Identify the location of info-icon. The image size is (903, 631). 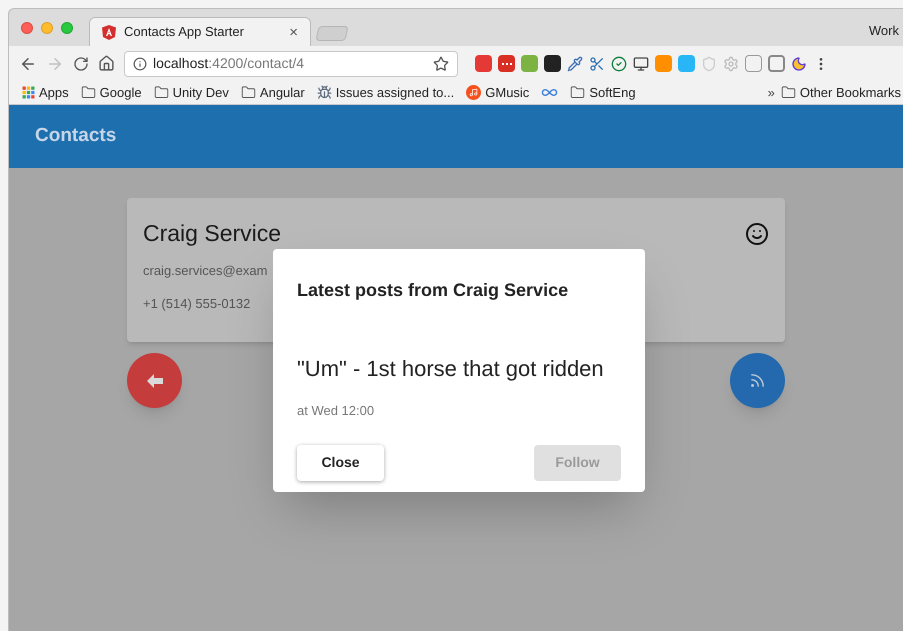
(140, 63).